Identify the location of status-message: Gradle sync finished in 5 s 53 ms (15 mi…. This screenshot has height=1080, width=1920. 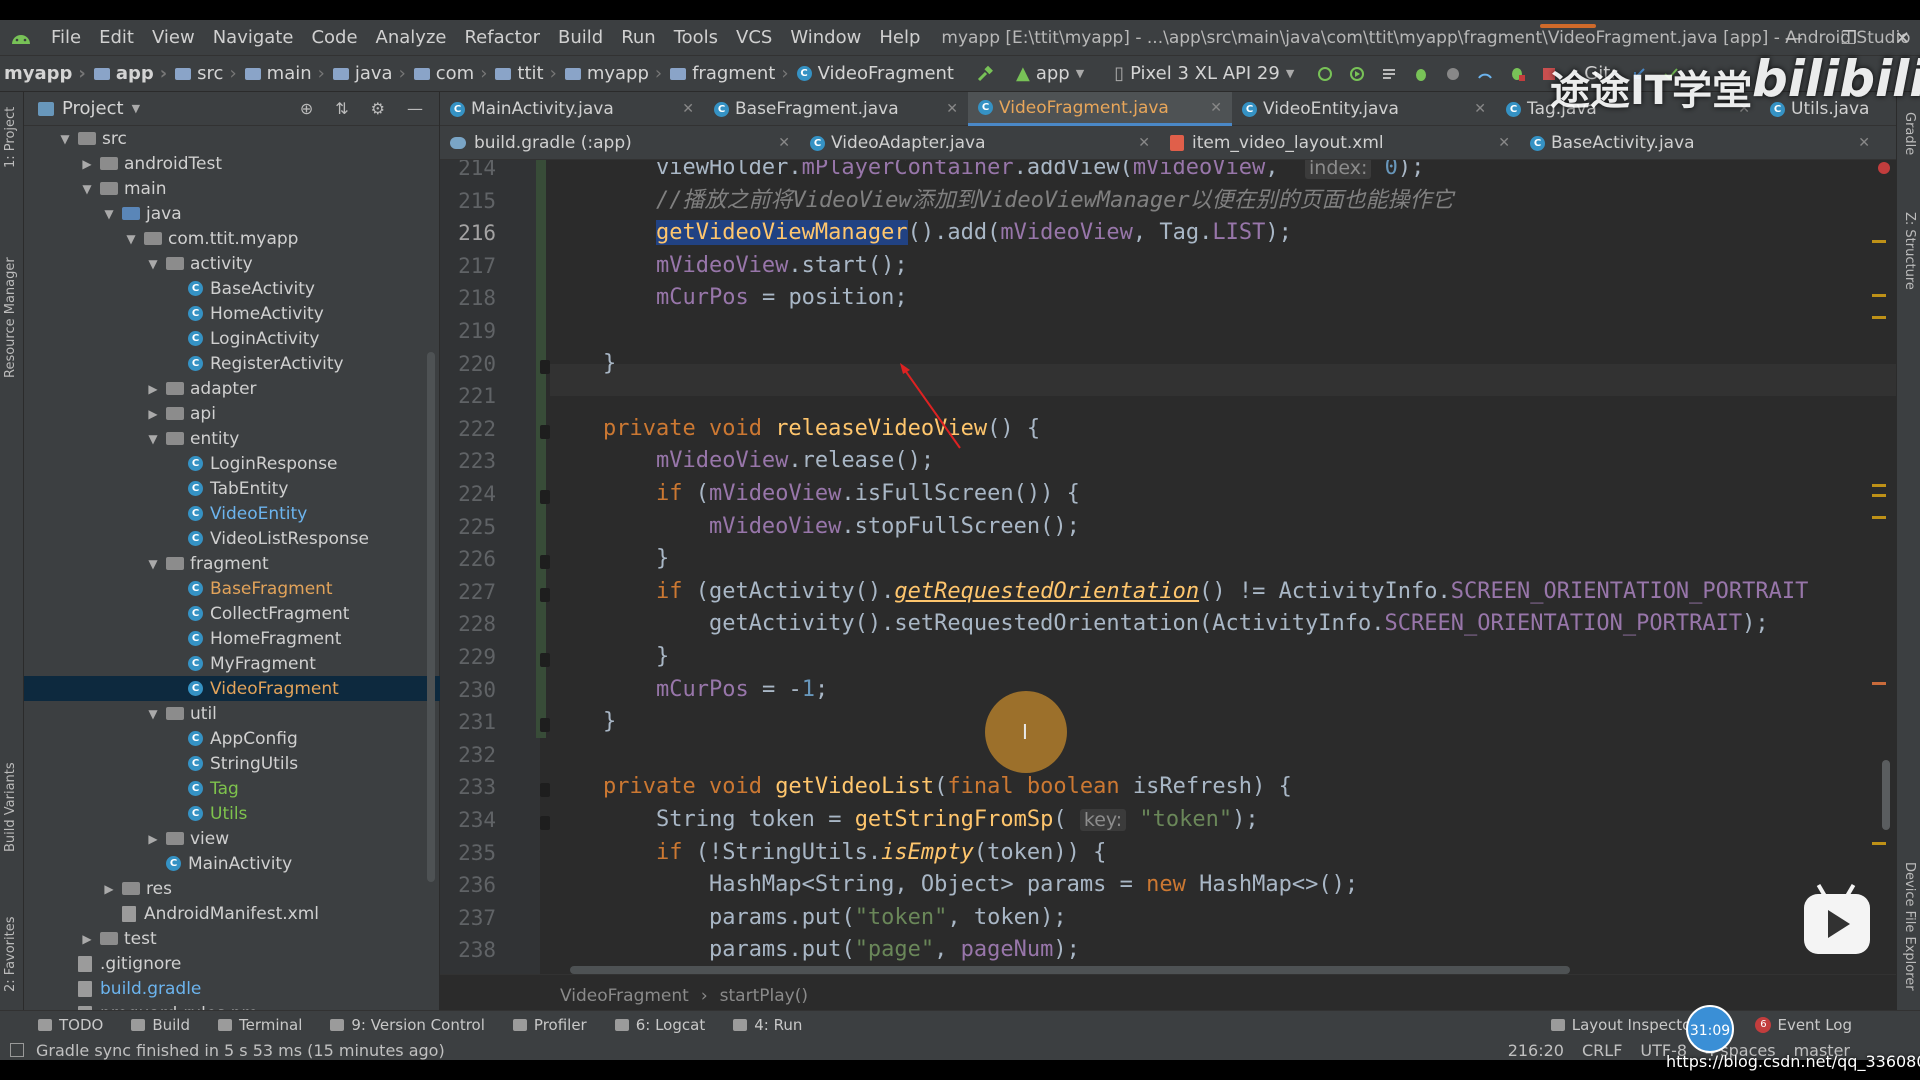
(240, 1050).